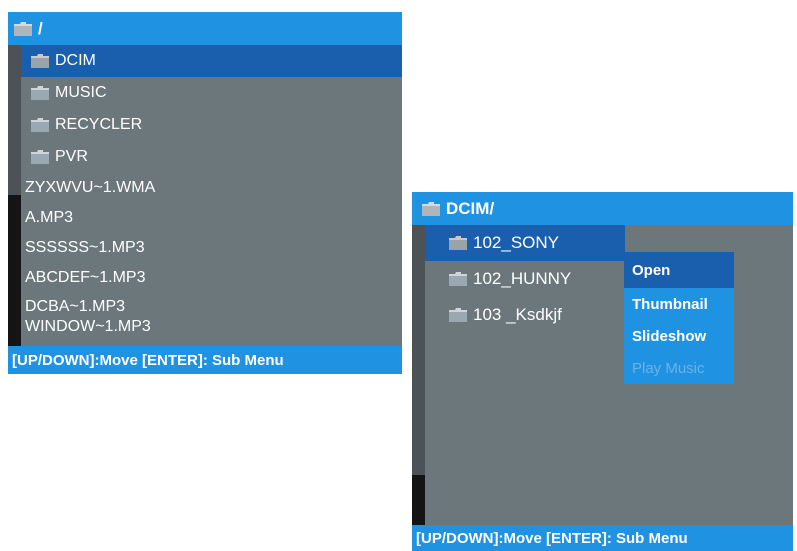 The image size is (797, 551). I want to click on menu-item-thumbnail: Thumbnail, so click(679, 304).